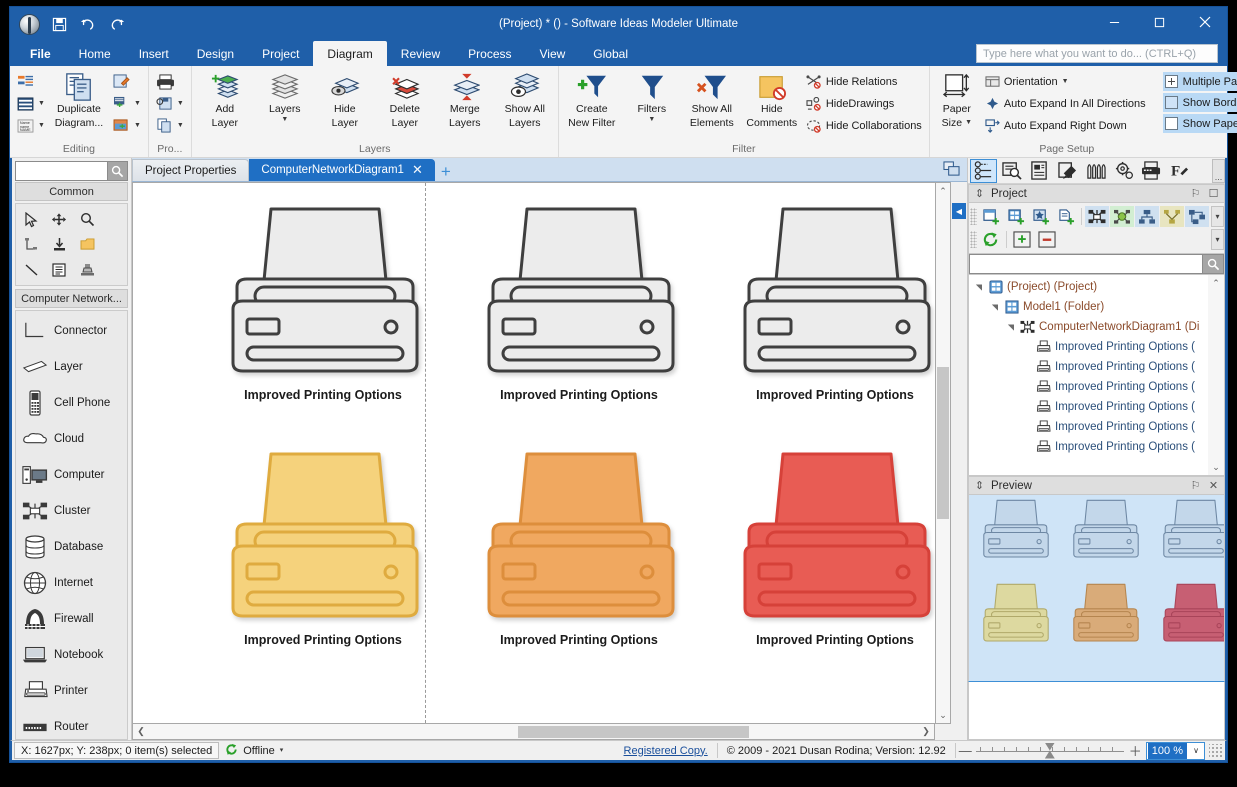 The height and width of the screenshot is (787, 1237). Describe the element at coordinates (87, 219) in the screenshot. I see `zoom-icon` at that location.